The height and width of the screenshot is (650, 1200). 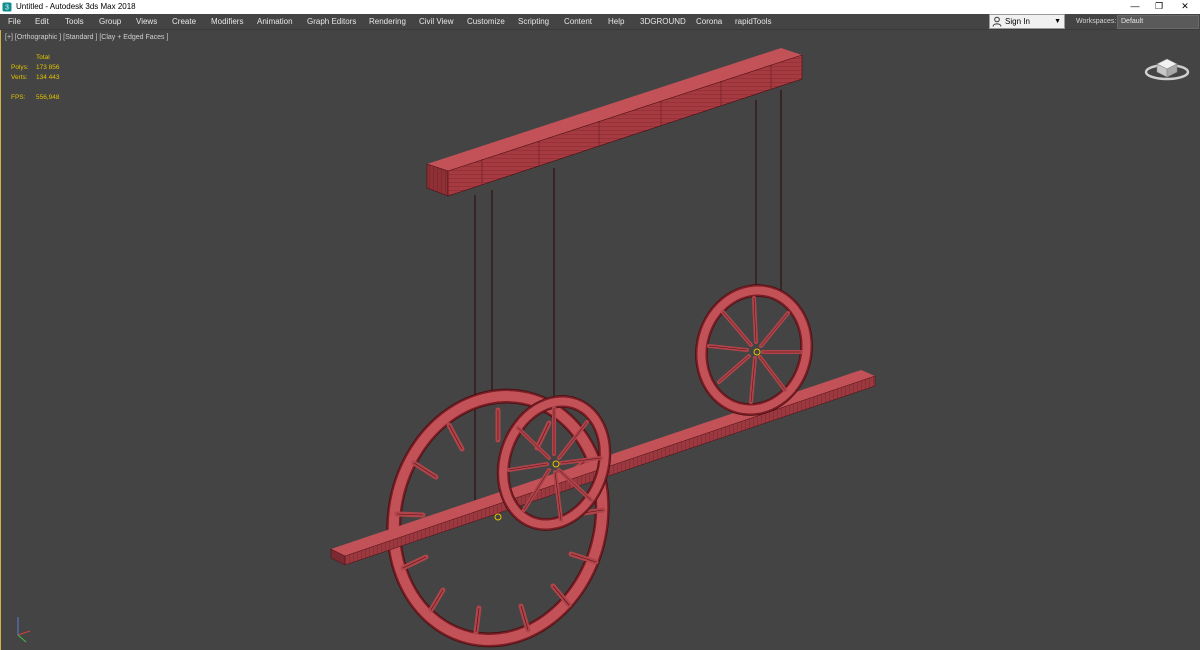 What do you see at coordinates (578, 21) in the screenshot?
I see `menu-content: Content` at bounding box center [578, 21].